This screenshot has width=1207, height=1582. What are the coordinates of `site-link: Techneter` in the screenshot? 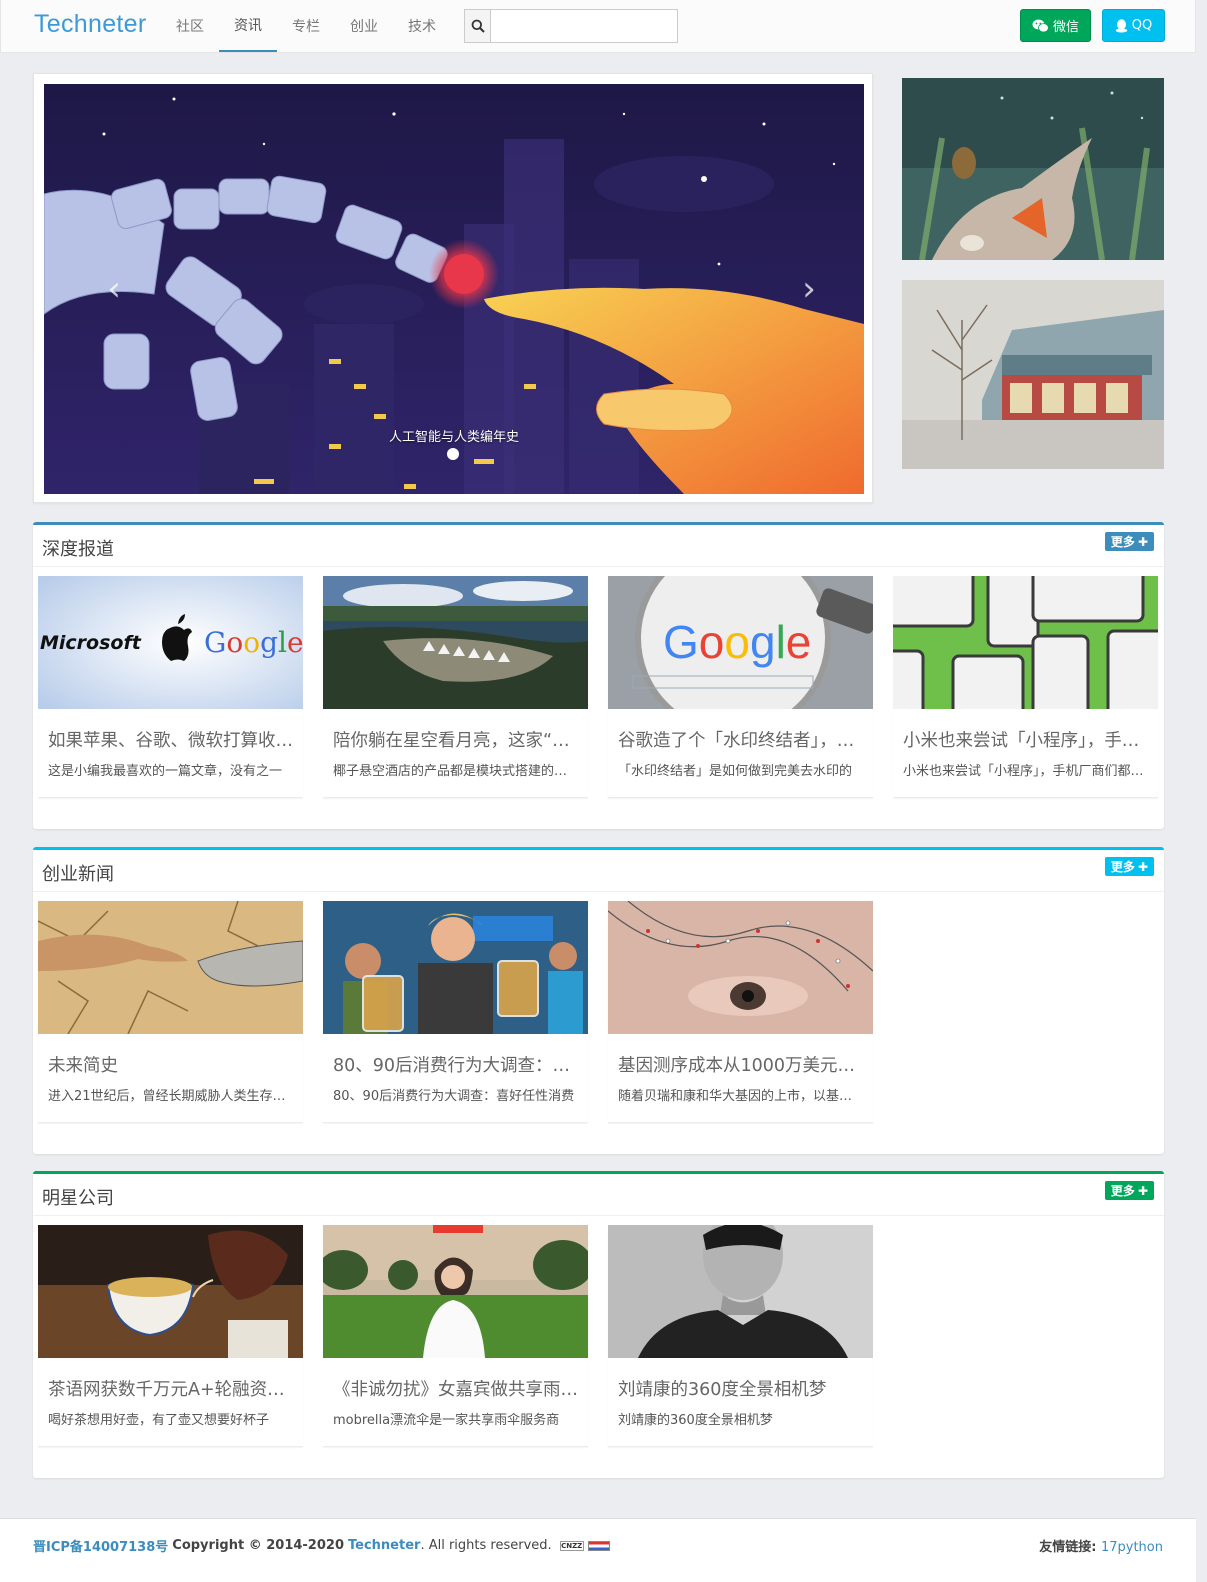 It's located at (384, 1545).